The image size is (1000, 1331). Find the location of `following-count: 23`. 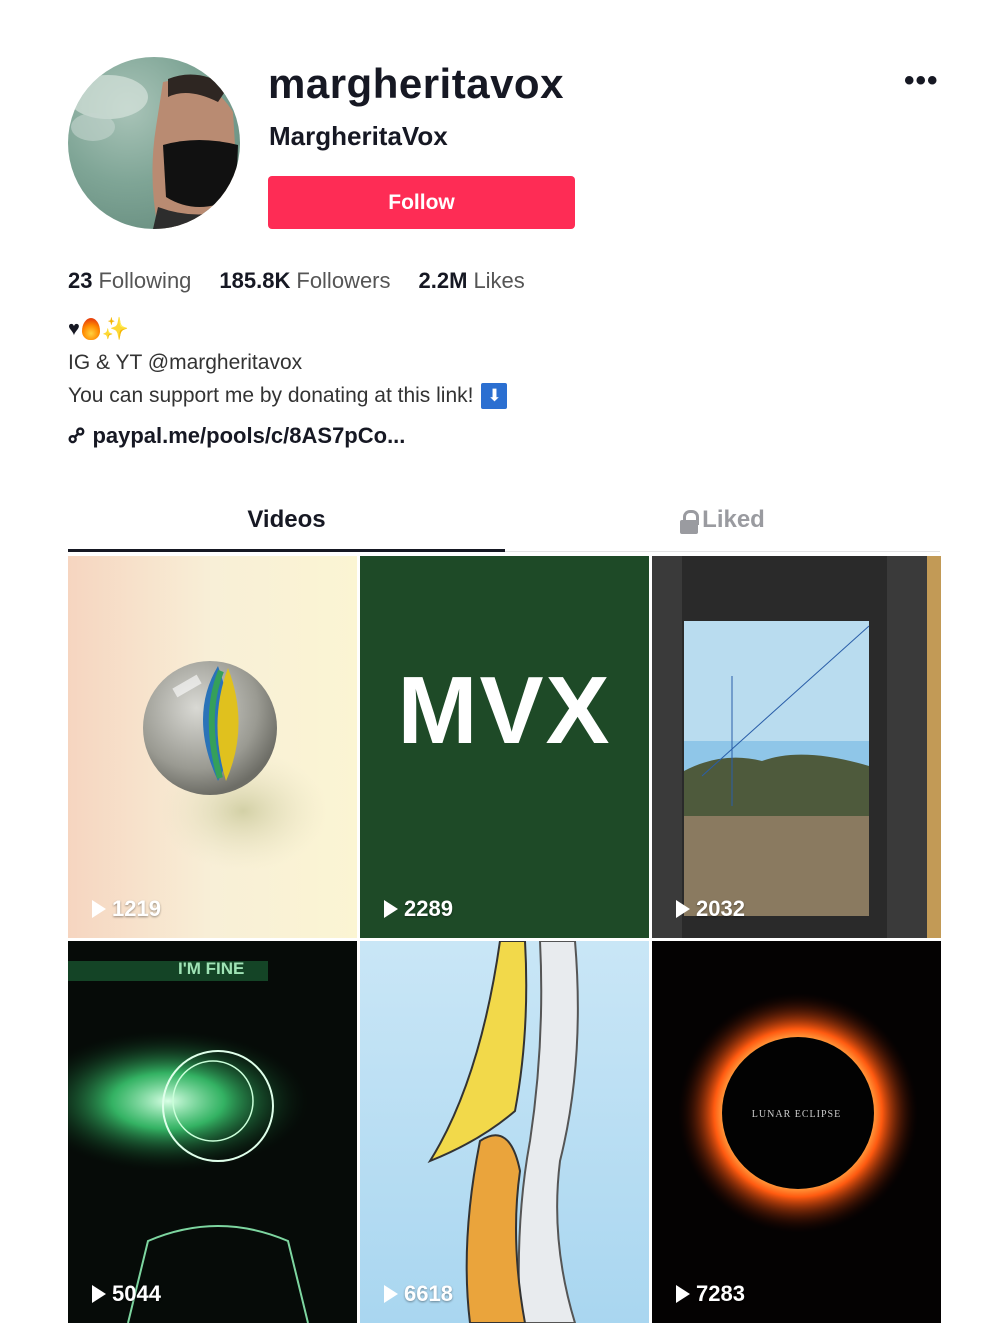

following-count: 23 is located at coordinates (80, 280).